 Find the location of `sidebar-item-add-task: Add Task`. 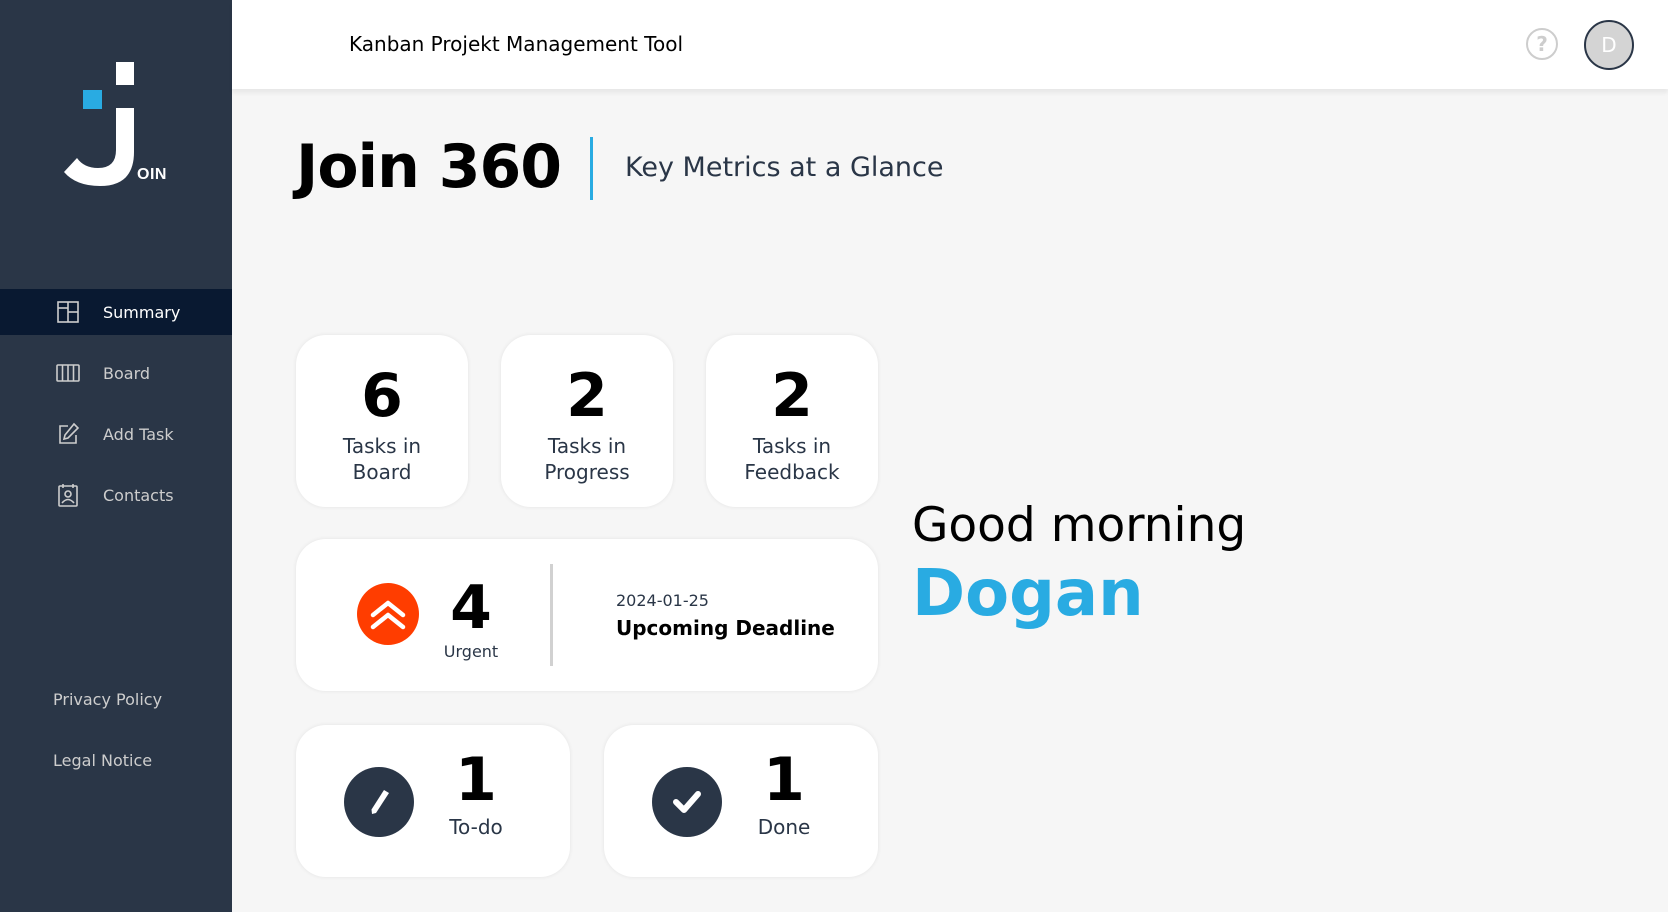

sidebar-item-add-task: Add Task is located at coordinates (116, 434).